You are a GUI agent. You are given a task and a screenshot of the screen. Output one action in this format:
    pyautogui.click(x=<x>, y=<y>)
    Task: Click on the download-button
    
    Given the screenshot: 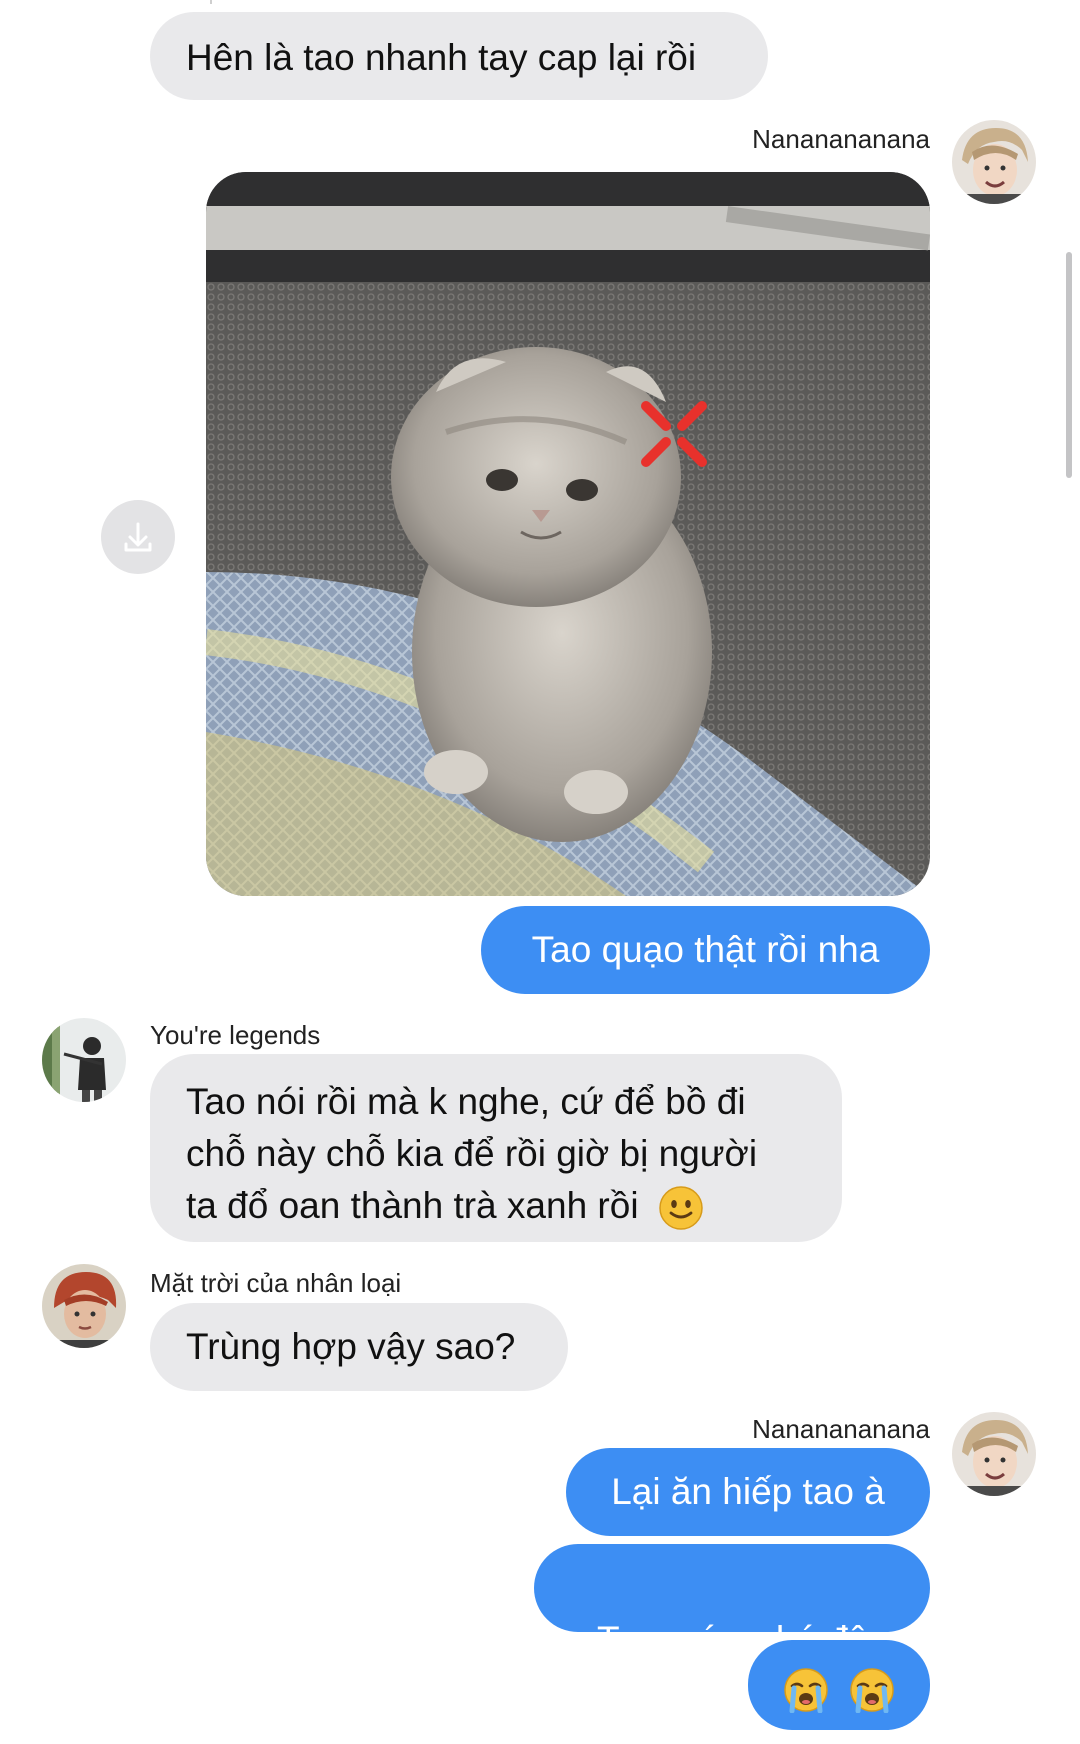 What is the action you would take?
    pyautogui.click(x=138, y=537)
    